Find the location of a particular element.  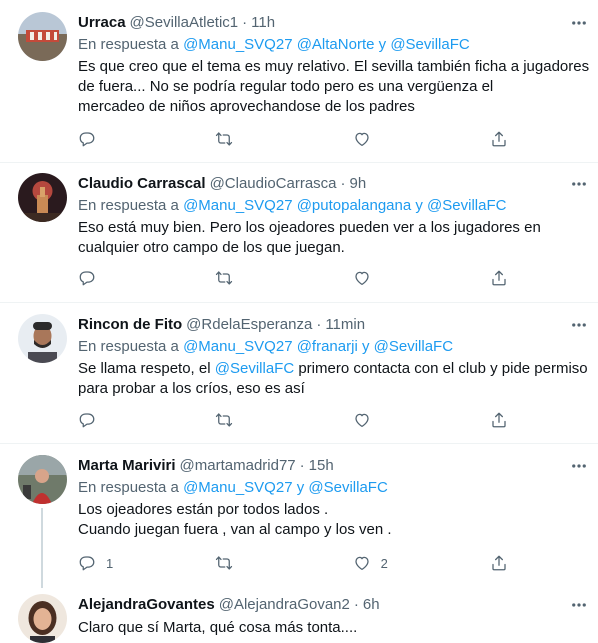

timestamp: 11min is located at coordinates (345, 325).